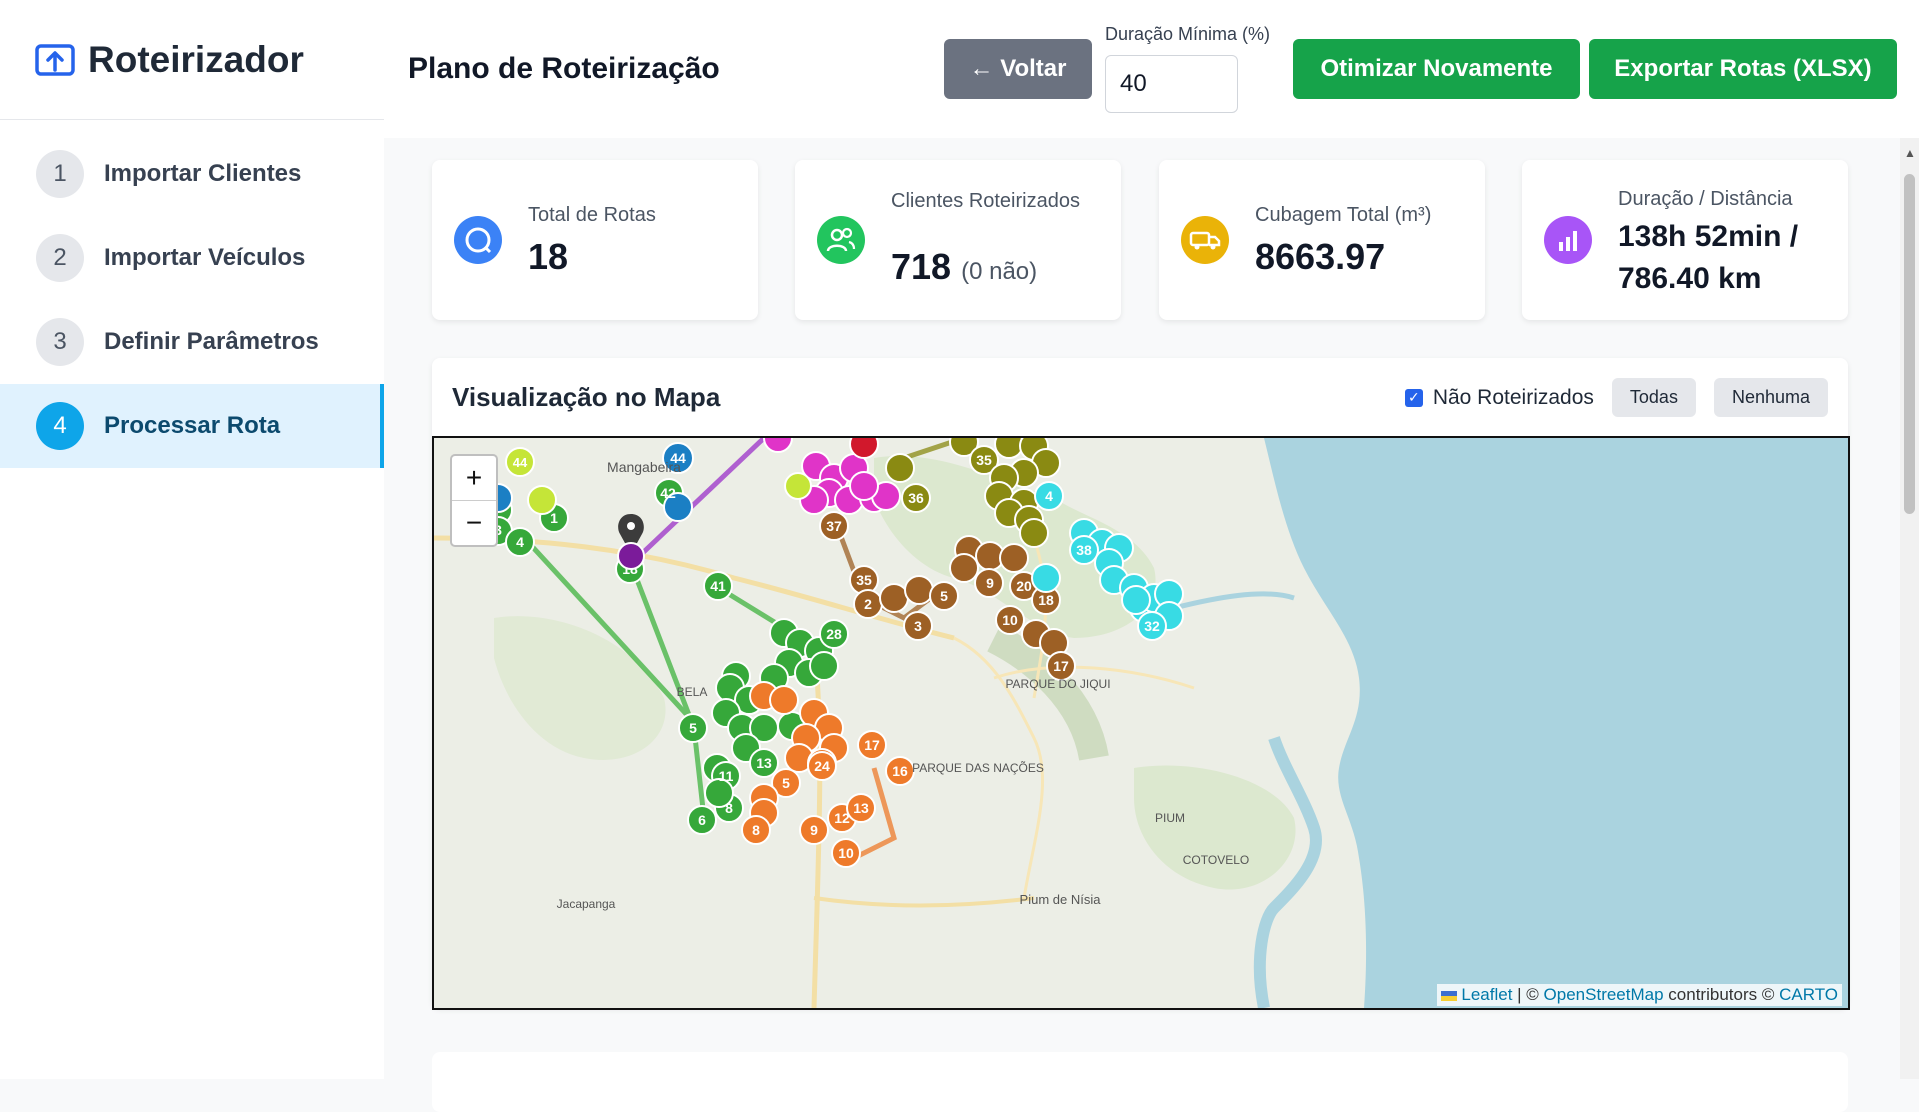 This screenshot has width=1919, height=1112. Describe the element at coordinates (478, 240) in the screenshot. I see `search-icon` at that location.